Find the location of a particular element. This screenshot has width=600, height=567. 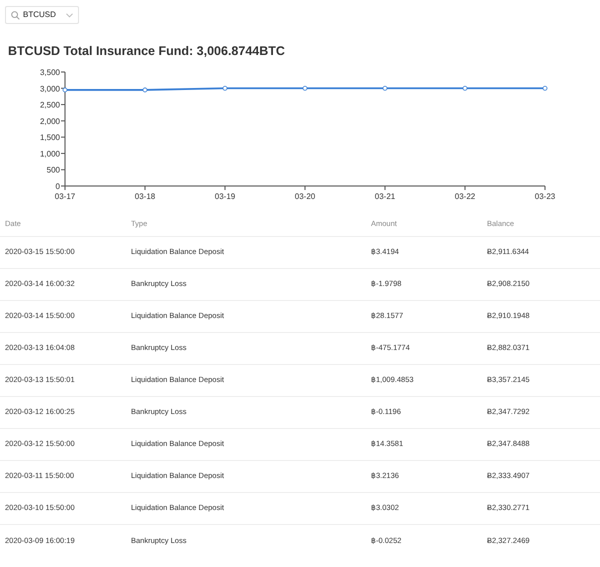

x-tick-label: 03-18 is located at coordinates (145, 196).